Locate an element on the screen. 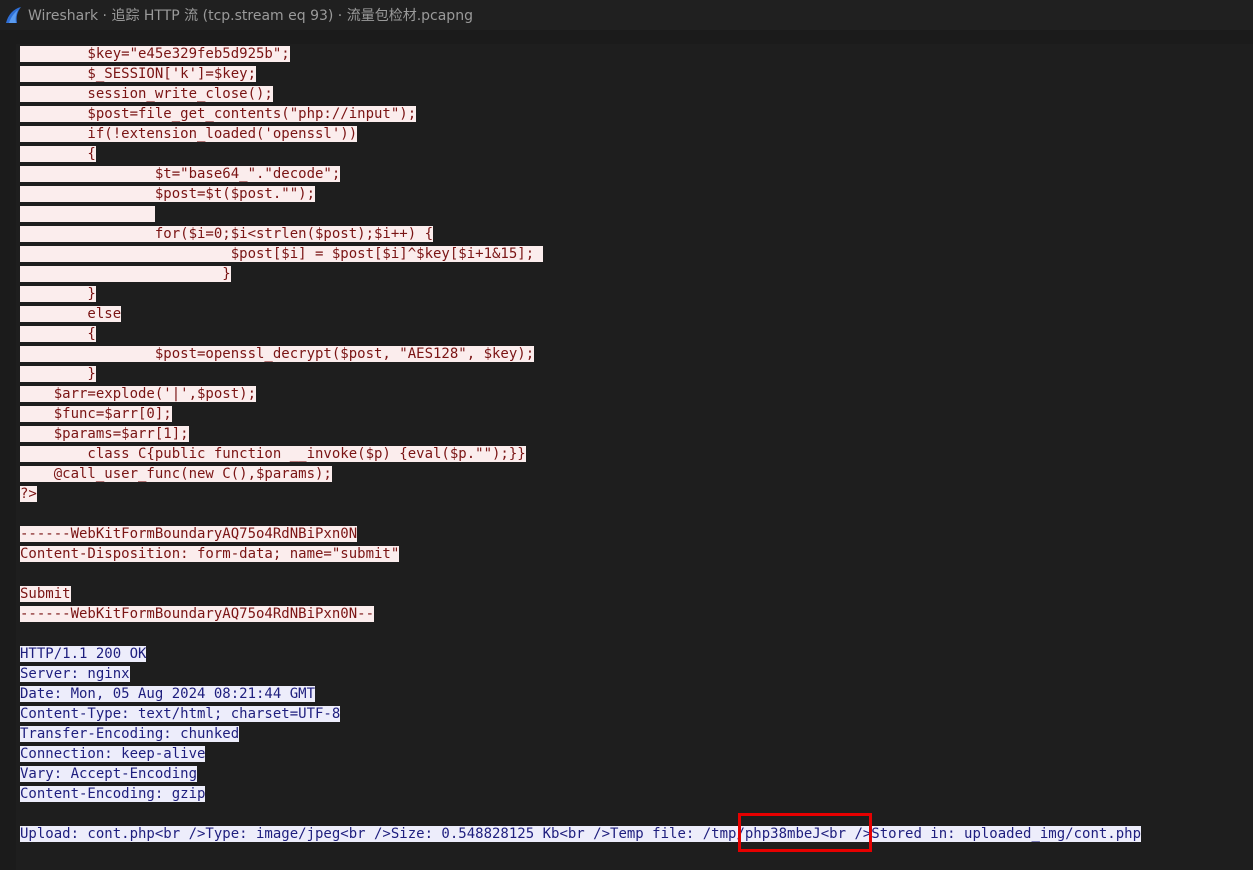 Image resolution: width=1253 pixels, height=870 pixels. stream-line-text: HTTP/1.1 200 OK is located at coordinates (83, 654).